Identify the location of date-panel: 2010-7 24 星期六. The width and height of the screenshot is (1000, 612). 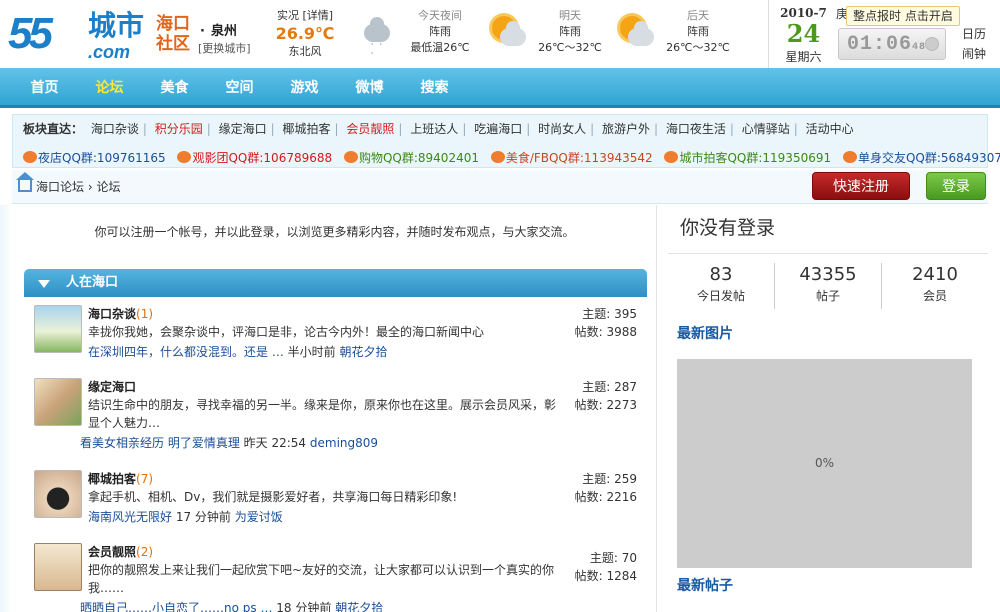
(803, 34).